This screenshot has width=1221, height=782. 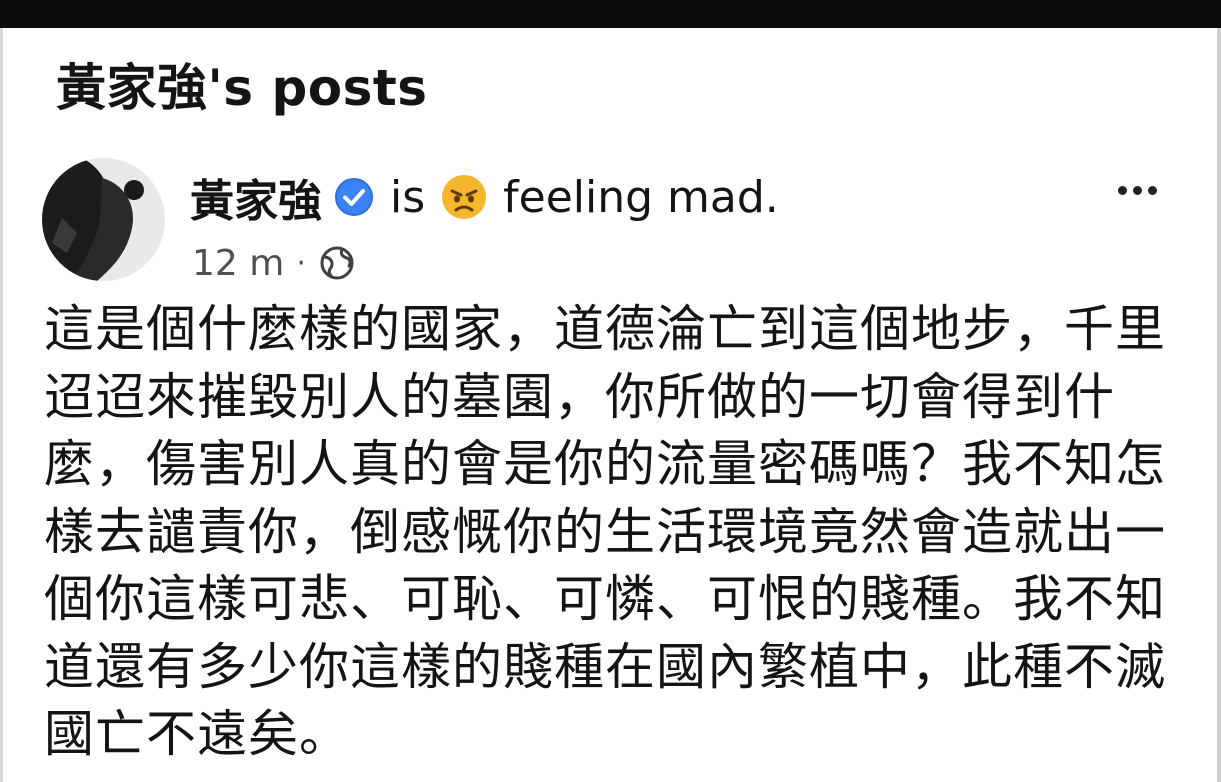 I want to click on feeling-text: feeling mad., so click(x=641, y=197).